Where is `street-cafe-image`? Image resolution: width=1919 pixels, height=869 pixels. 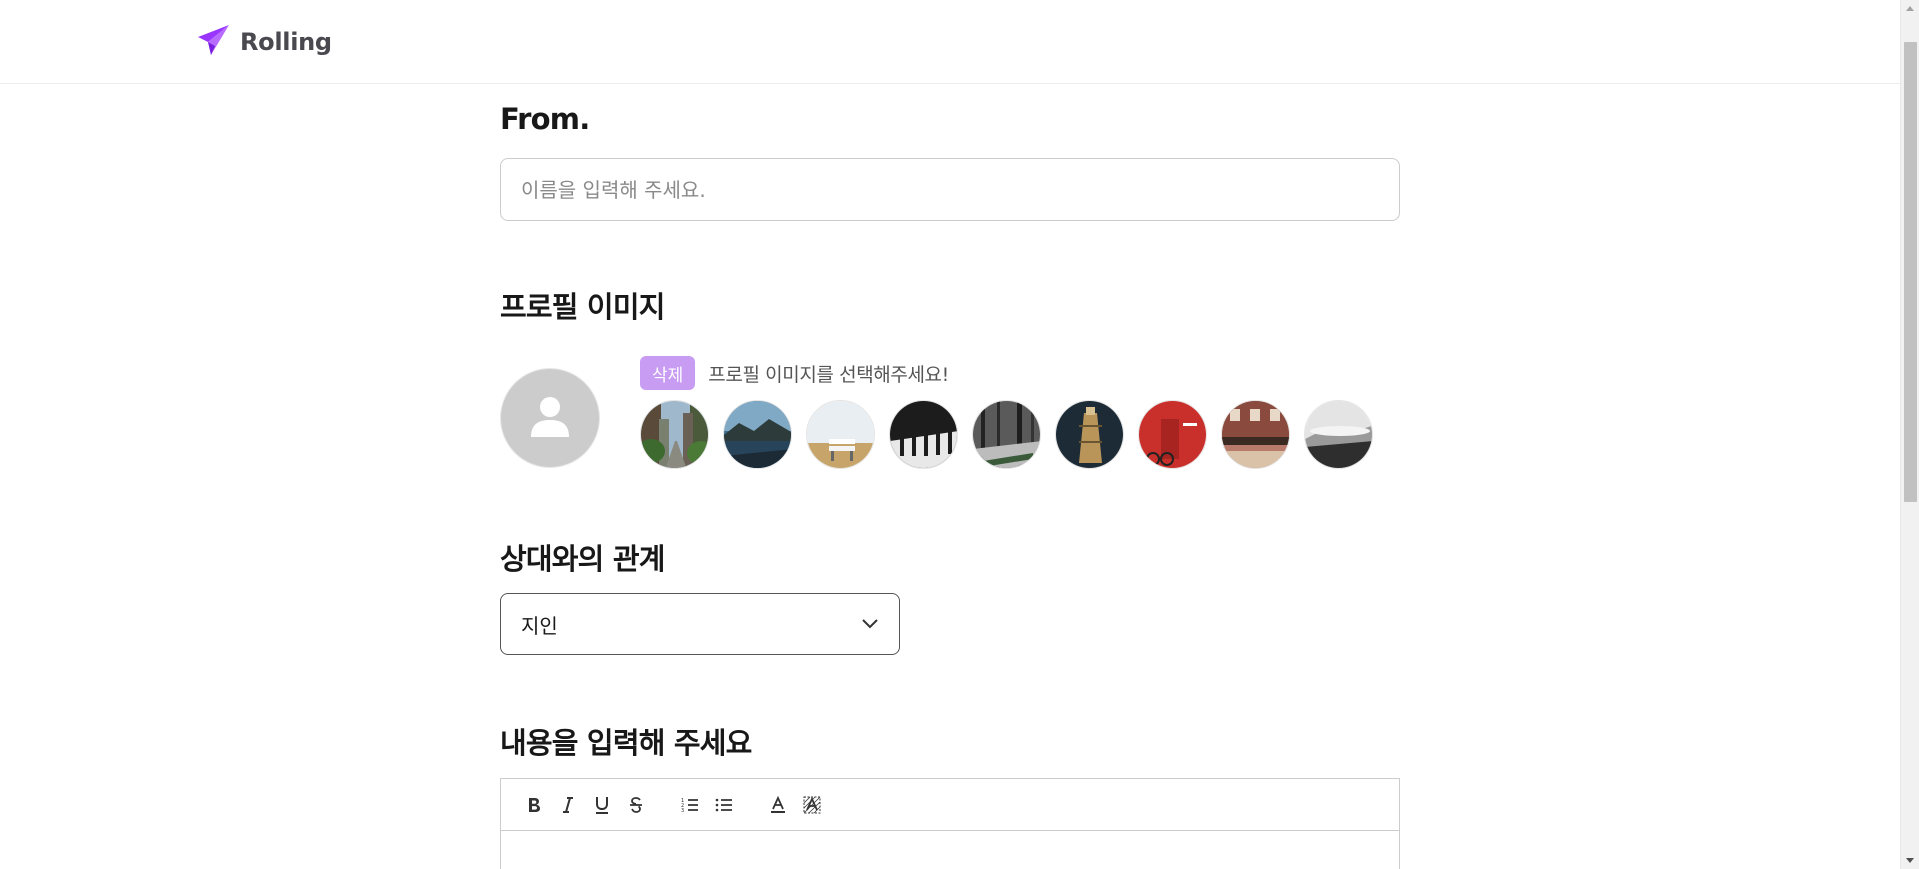
street-cafe-image is located at coordinates (1255, 434).